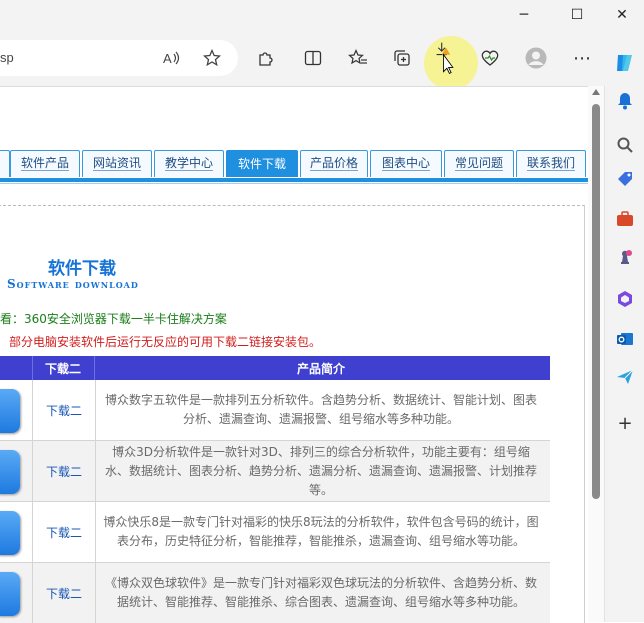  Describe the element at coordinates (113, 318) in the screenshot. I see `note-360-link: 看：360安全浏览器下载一半卡住解决方案` at that location.